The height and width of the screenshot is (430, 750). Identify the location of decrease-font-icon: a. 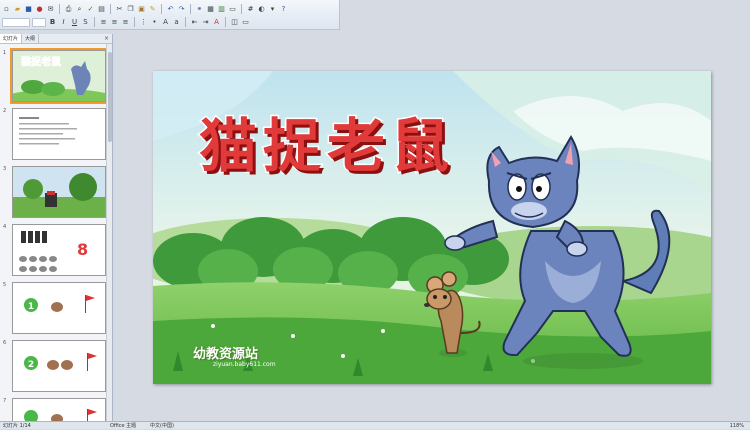
(176, 22).